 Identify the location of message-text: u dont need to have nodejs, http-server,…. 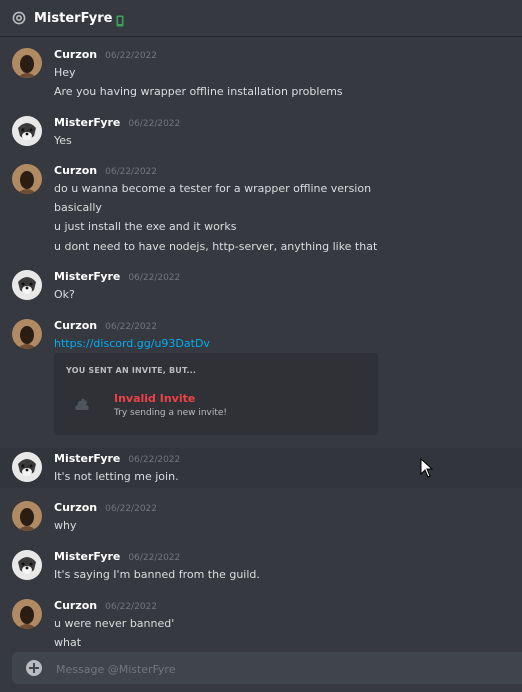
(216, 246).